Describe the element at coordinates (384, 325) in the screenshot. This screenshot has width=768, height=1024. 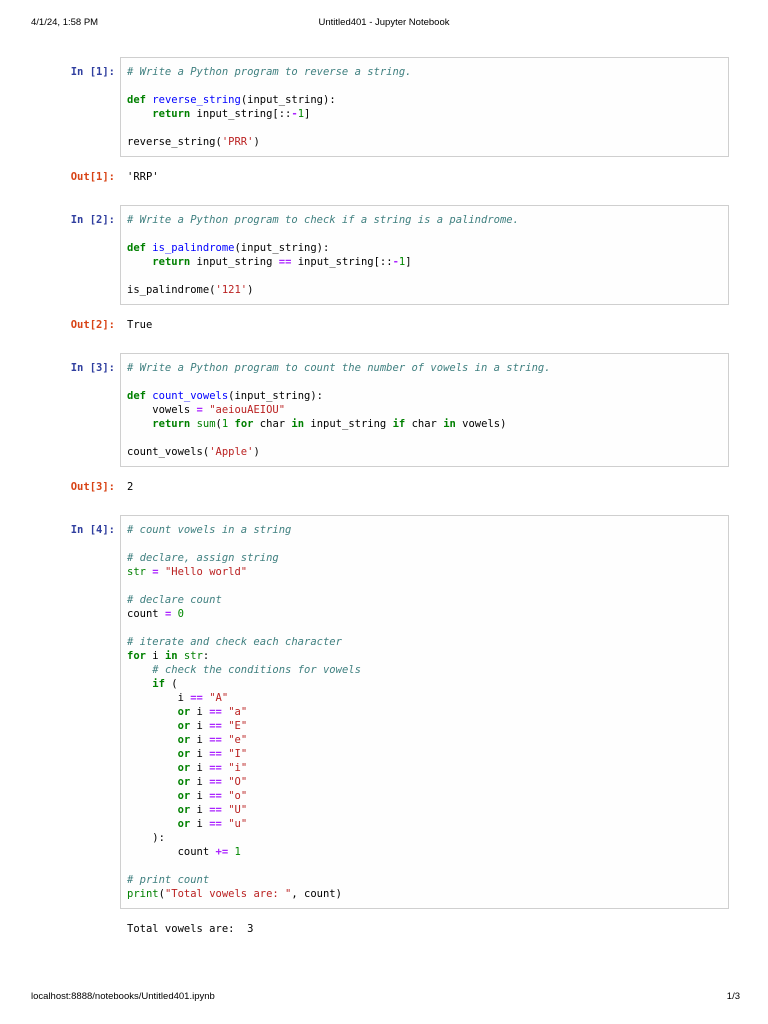
I see `output-row: Out[2]: True` at that location.